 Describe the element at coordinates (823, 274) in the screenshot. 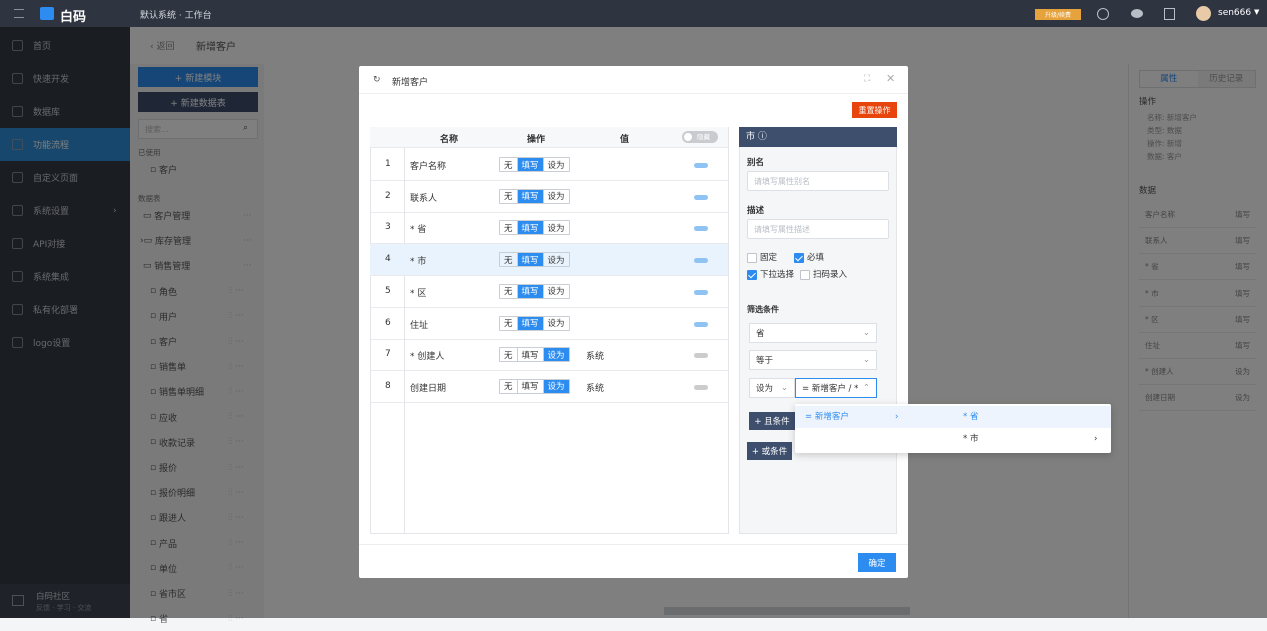

I see `scan-checkbox: 扫码录入` at that location.